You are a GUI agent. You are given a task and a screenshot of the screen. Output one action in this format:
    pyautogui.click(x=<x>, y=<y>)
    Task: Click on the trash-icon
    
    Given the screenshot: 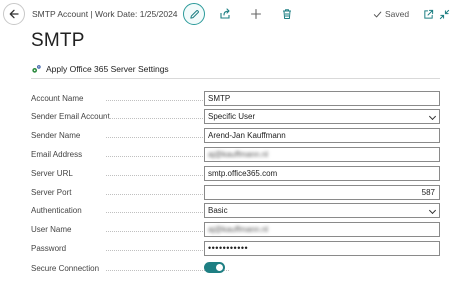 What is the action you would take?
    pyautogui.click(x=287, y=14)
    